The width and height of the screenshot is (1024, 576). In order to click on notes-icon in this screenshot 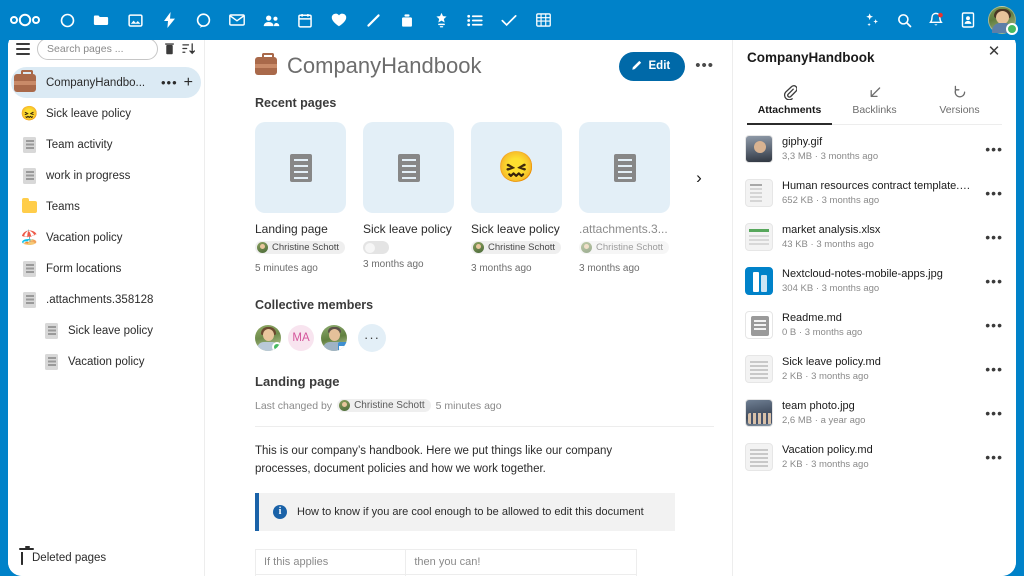, I will do `click(373, 20)`.